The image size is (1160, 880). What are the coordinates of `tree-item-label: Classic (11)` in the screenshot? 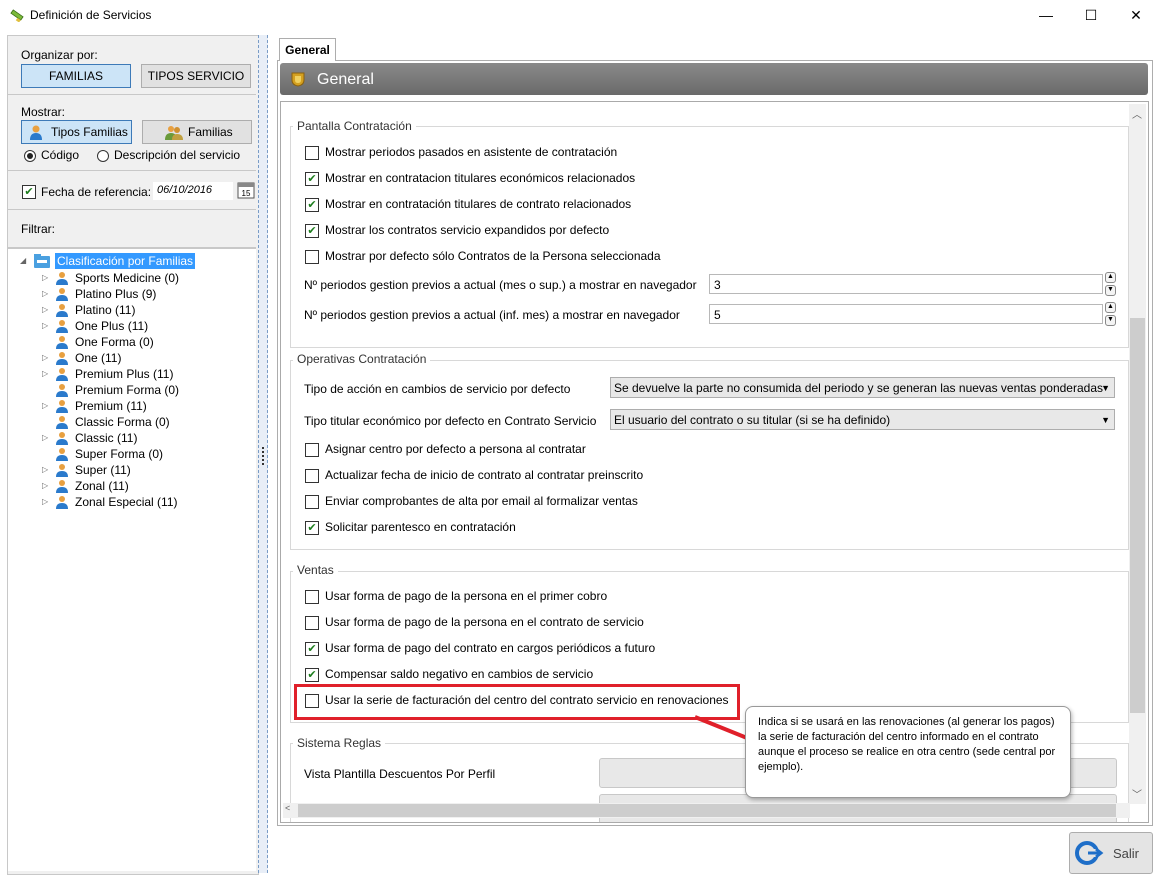 It's located at (106, 438).